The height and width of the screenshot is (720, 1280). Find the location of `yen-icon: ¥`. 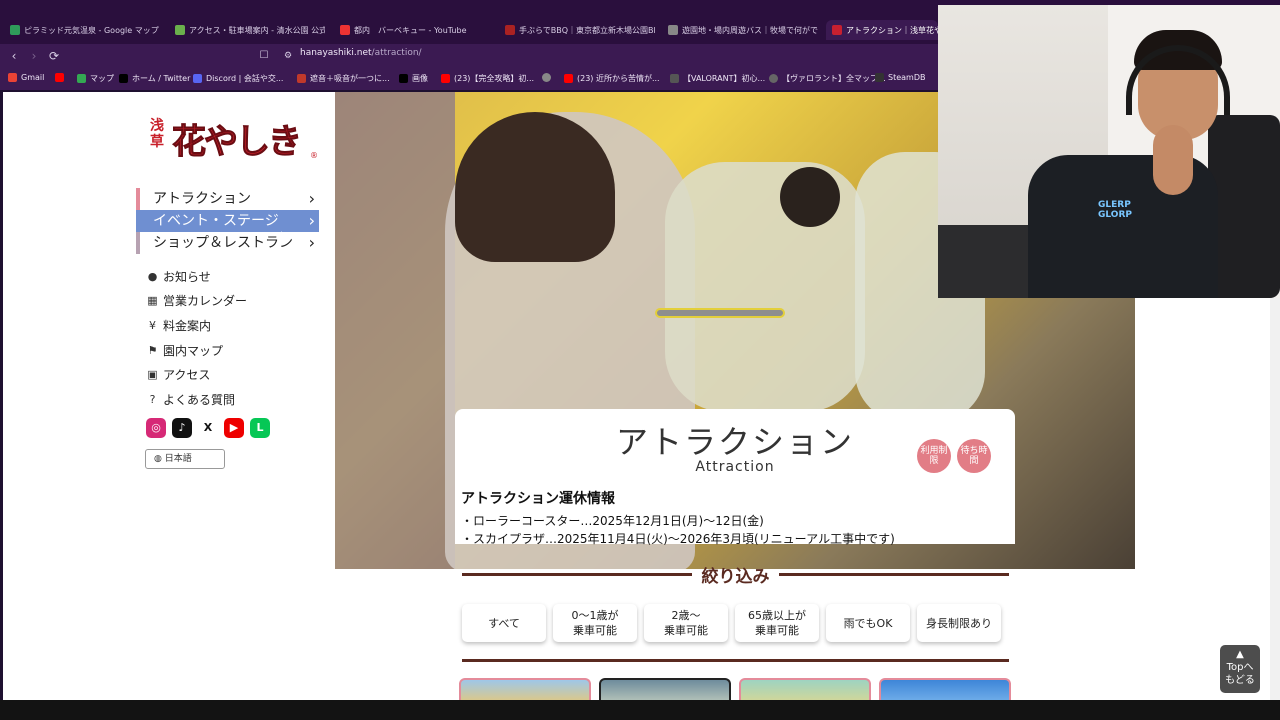

yen-icon: ¥ is located at coordinates (152, 325).